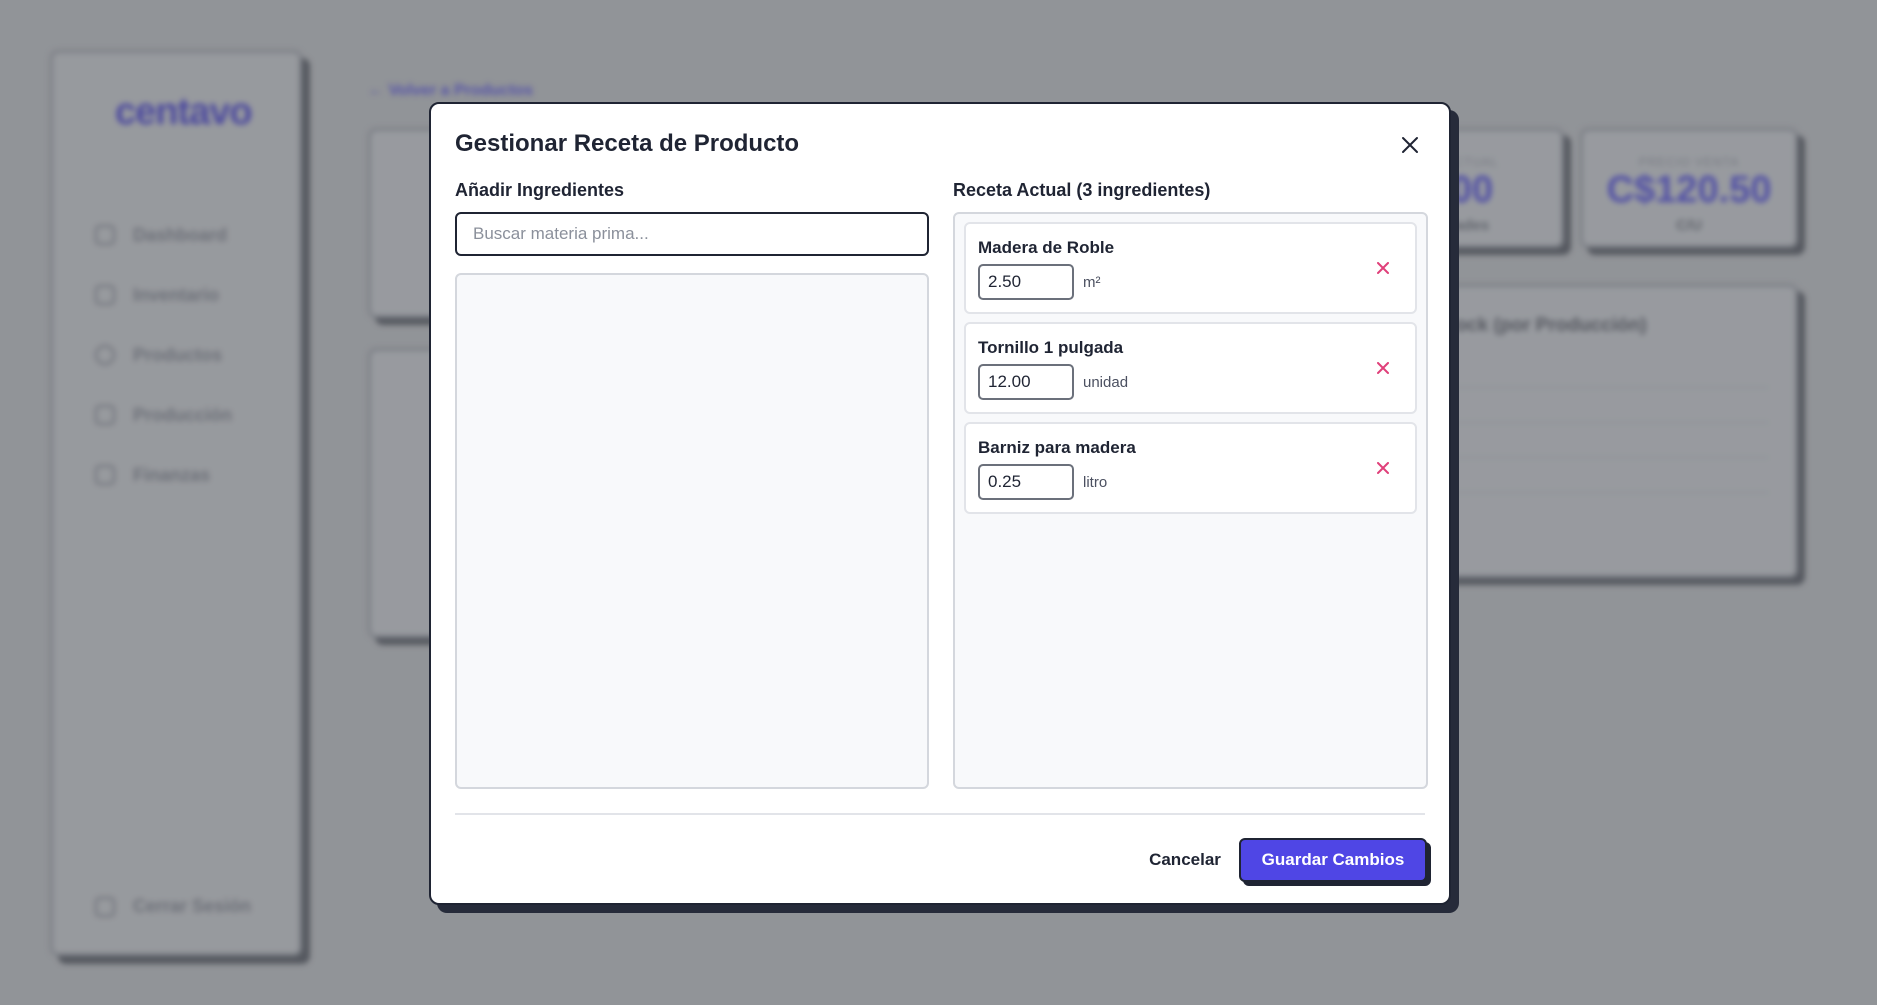  I want to click on search-results-list, so click(692, 531).